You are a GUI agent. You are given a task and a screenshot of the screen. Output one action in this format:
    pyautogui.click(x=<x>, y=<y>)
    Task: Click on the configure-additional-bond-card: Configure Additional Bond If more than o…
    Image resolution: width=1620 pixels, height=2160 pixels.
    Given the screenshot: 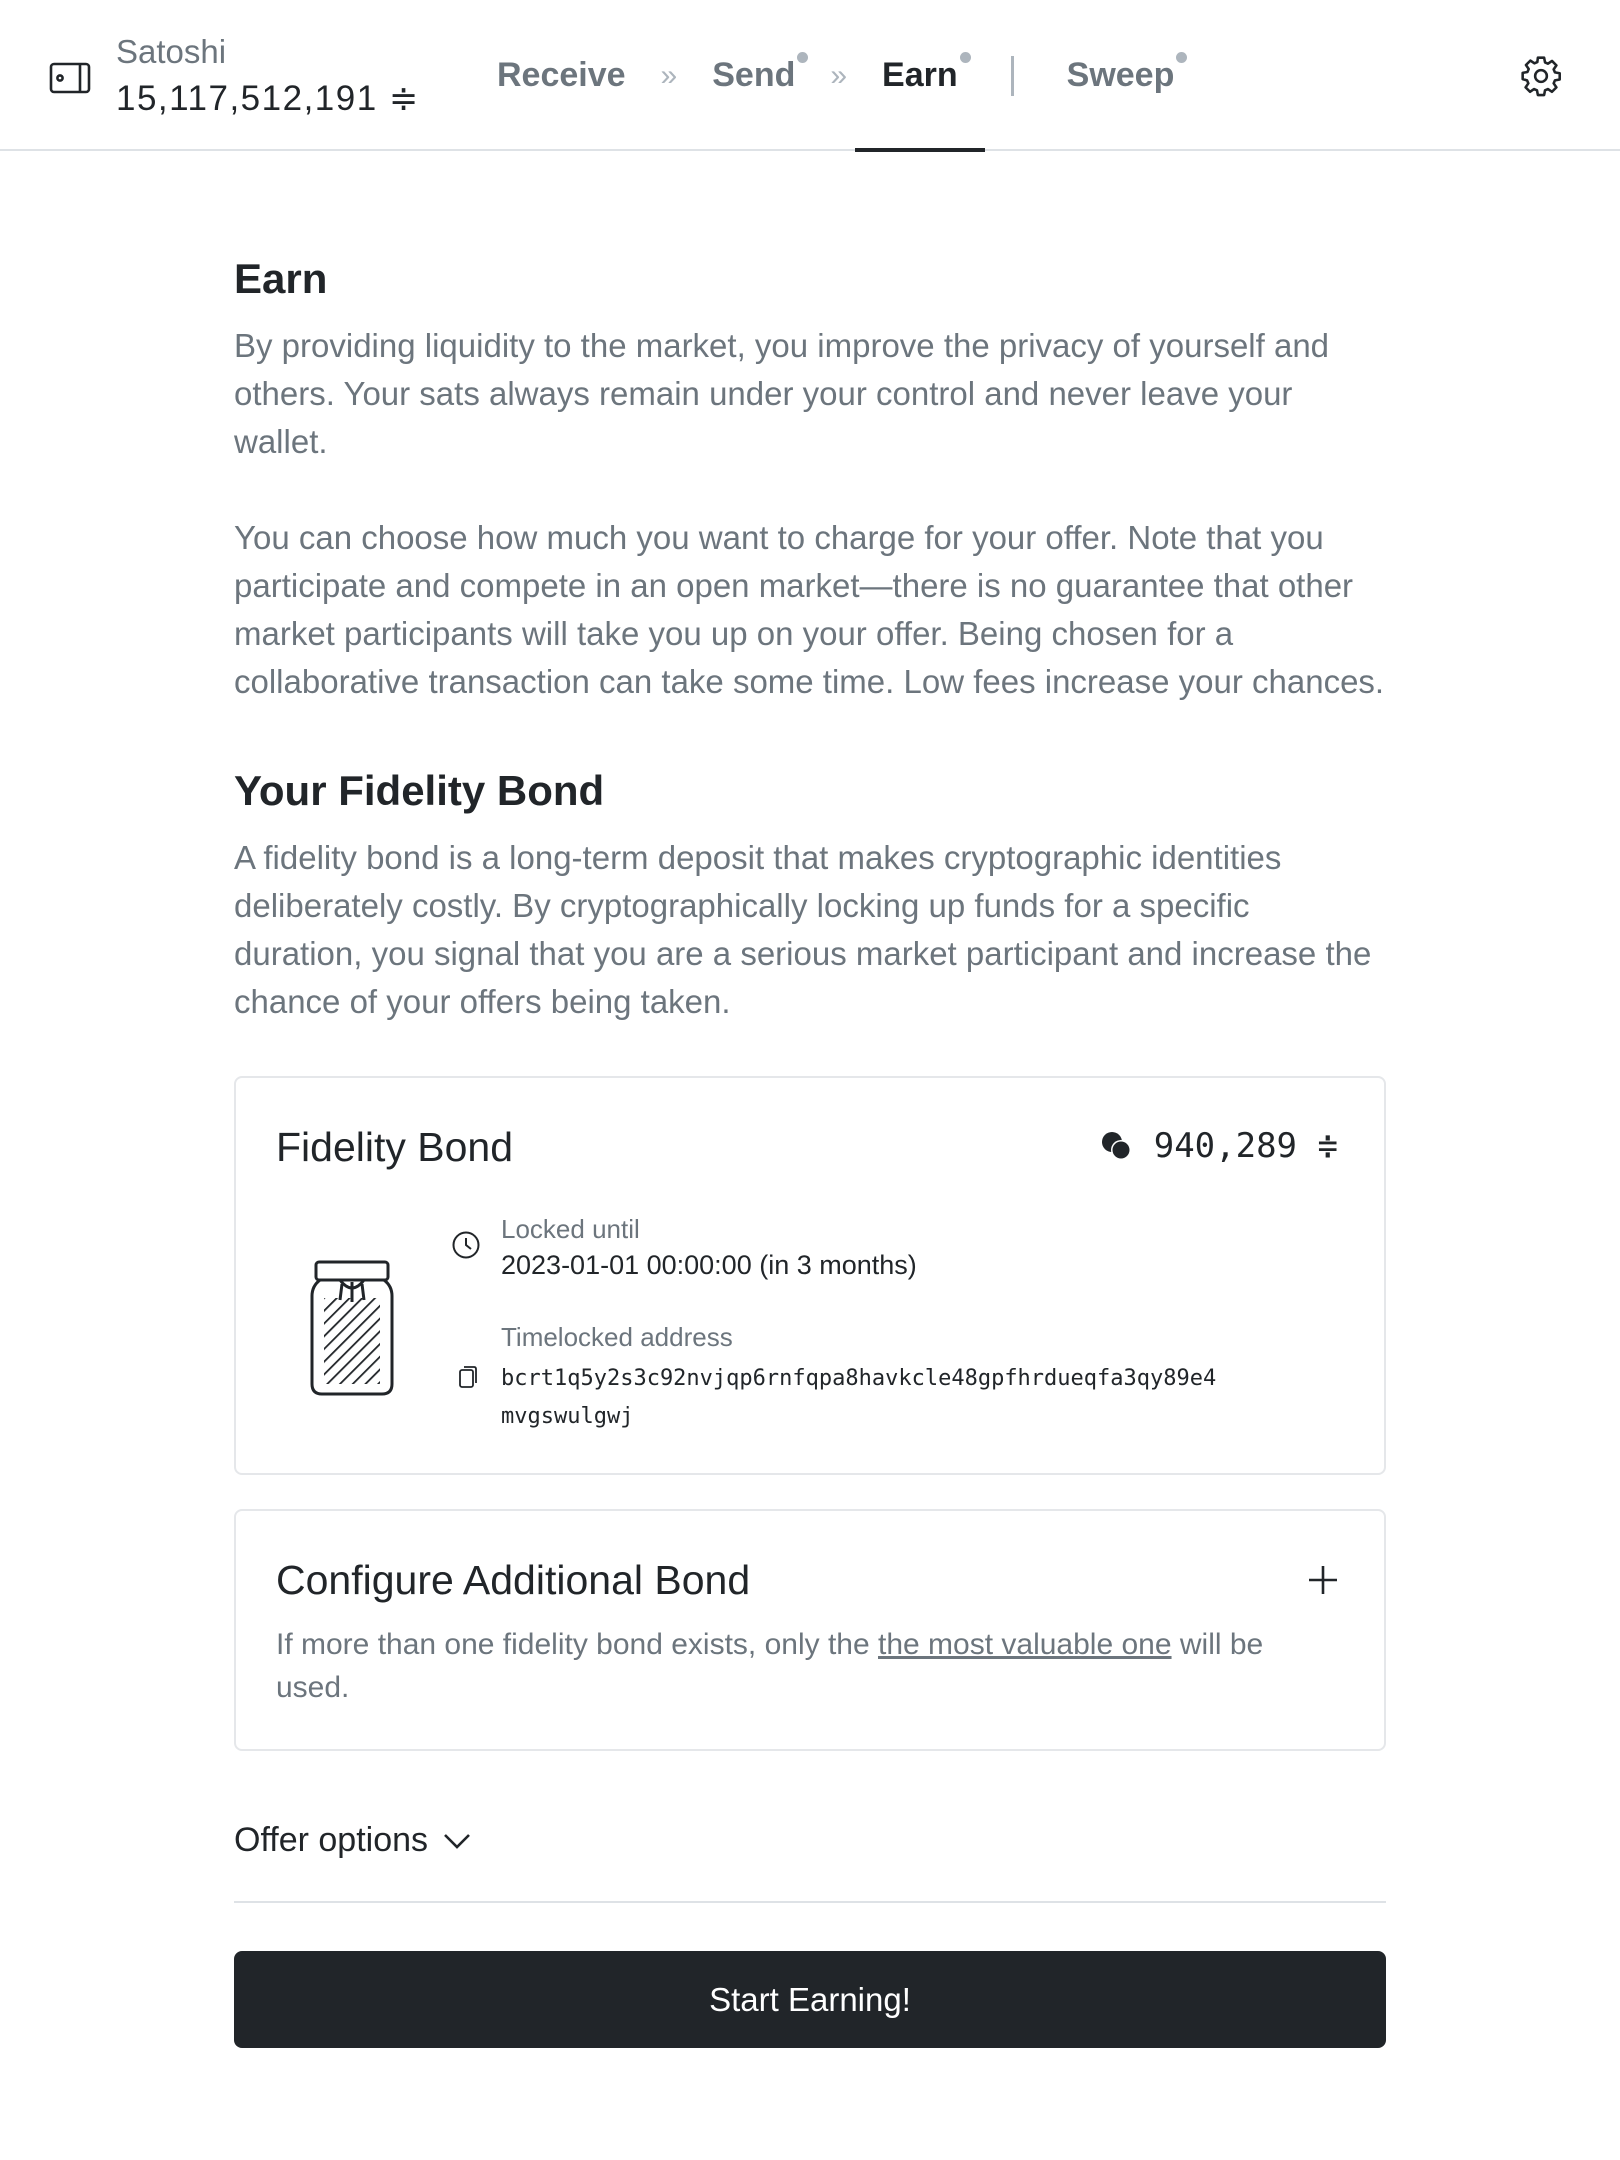 What is the action you would take?
    pyautogui.click(x=810, y=1630)
    